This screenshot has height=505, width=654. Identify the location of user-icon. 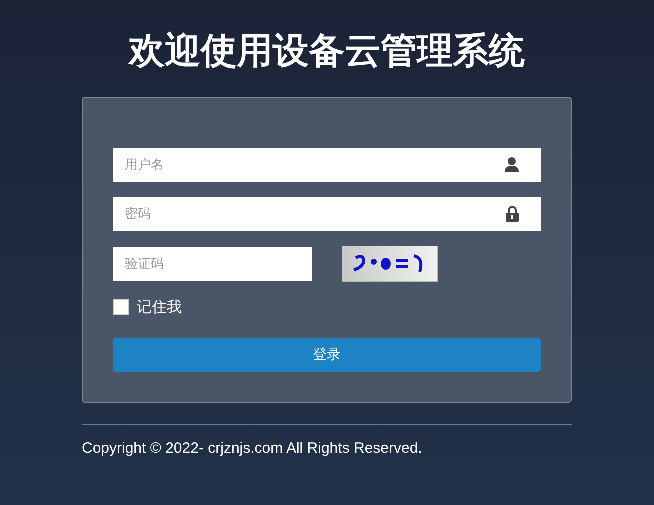
(512, 164).